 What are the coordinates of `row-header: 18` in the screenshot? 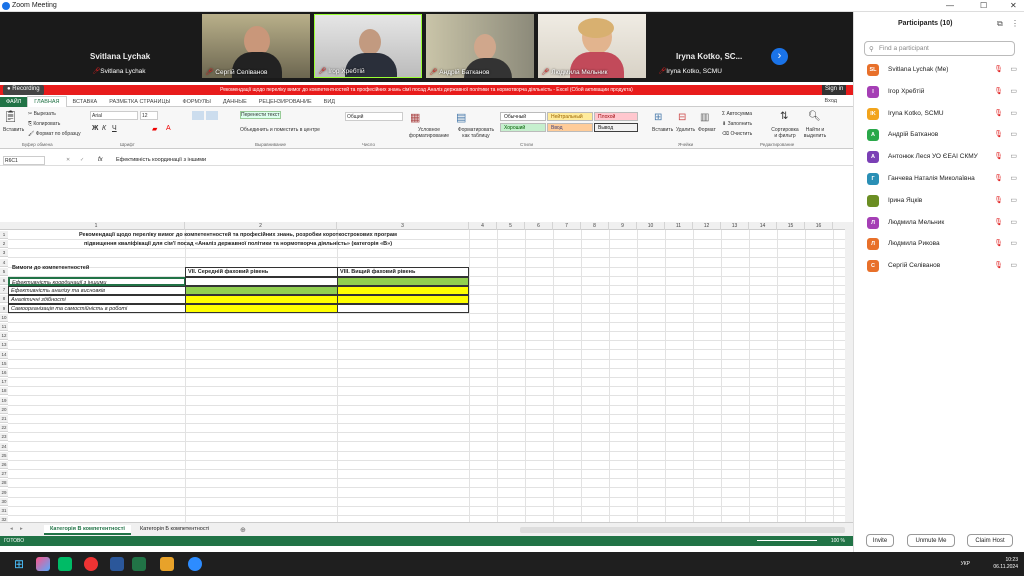 It's located at (4, 391).